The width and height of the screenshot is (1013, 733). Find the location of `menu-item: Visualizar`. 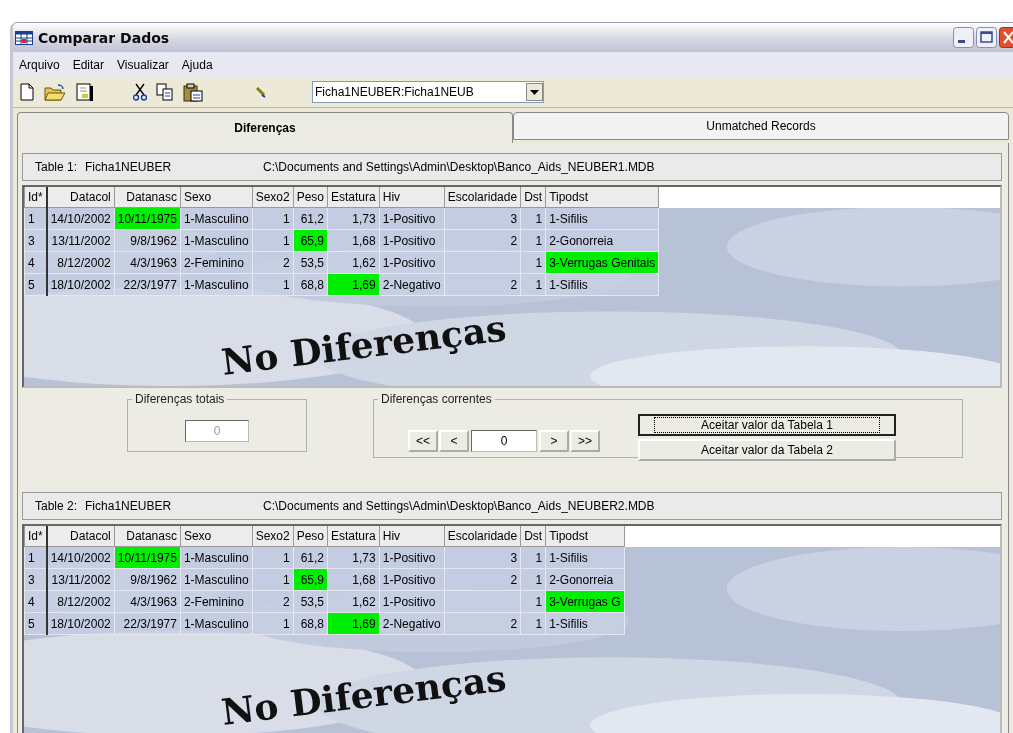

menu-item: Visualizar is located at coordinates (143, 64).